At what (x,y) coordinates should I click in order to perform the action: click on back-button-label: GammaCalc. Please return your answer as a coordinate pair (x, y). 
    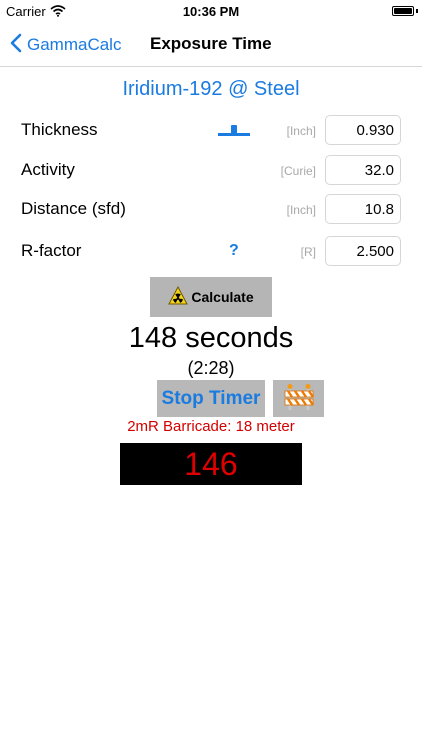
    Looking at the image, I should click on (74, 44).